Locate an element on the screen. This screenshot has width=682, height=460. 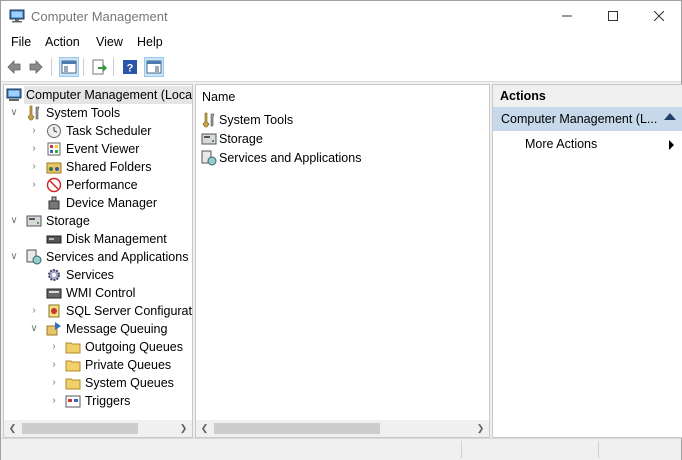
tree-item-label: Services is located at coordinates (90, 275).